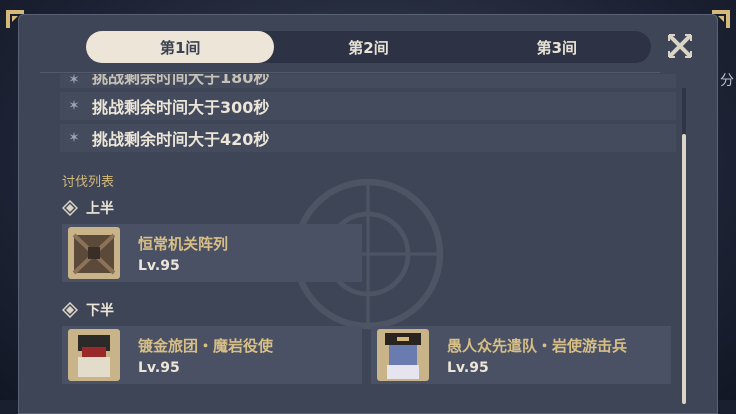 This screenshot has height=414, width=736. I want to click on enemy-list-title: 讨伐列表, so click(88, 182).